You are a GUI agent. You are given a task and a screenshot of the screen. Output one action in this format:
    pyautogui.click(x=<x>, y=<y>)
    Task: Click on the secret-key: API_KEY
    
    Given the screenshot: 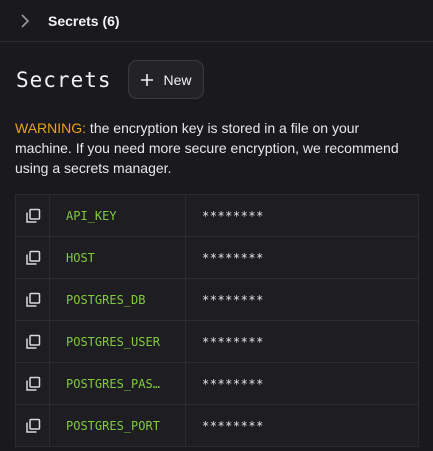 What is the action you would take?
    pyautogui.click(x=118, y=215)
    